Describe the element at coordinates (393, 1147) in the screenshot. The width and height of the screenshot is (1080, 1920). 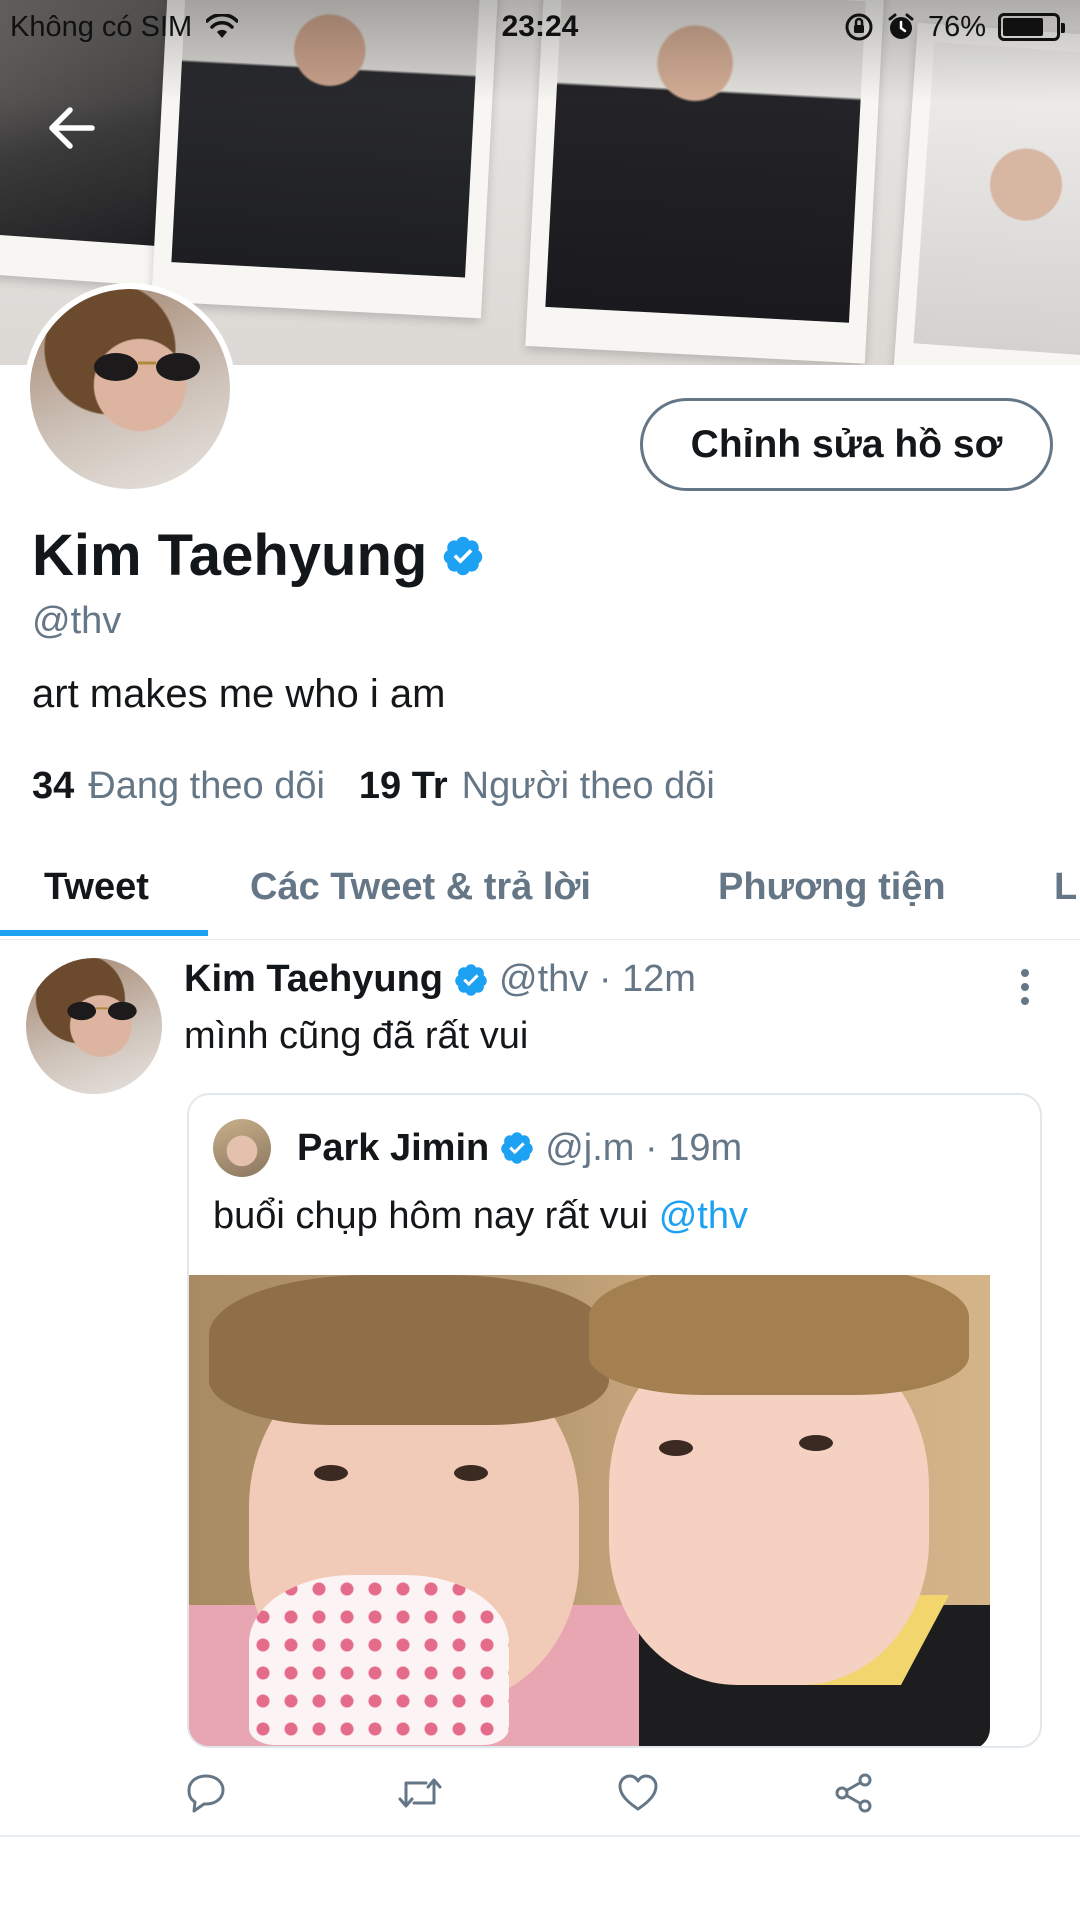
I see `quote-author-name: Park Jimin` at that location.